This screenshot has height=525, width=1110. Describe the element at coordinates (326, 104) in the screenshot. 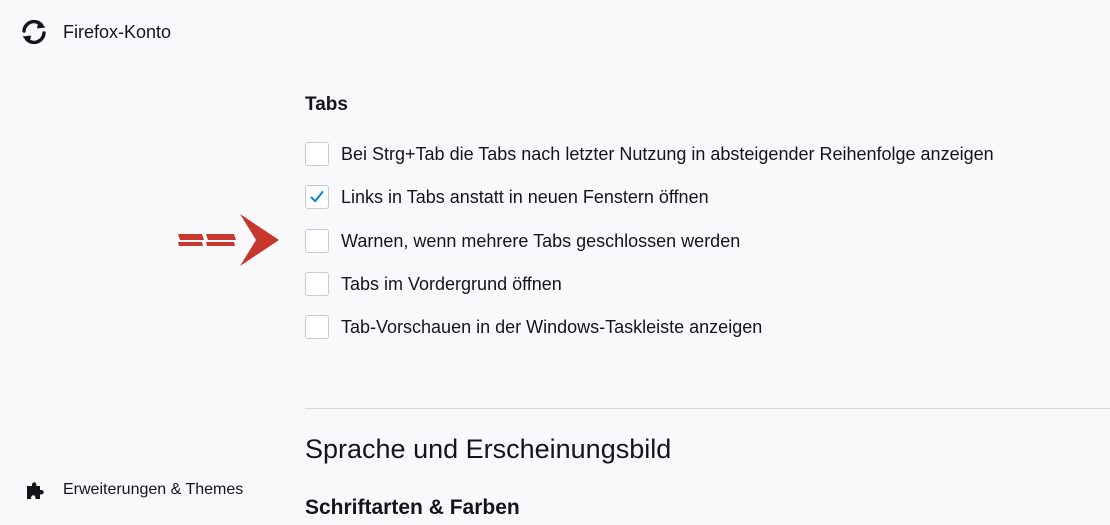

I see `tabs-section-title: Tabs` at that location.